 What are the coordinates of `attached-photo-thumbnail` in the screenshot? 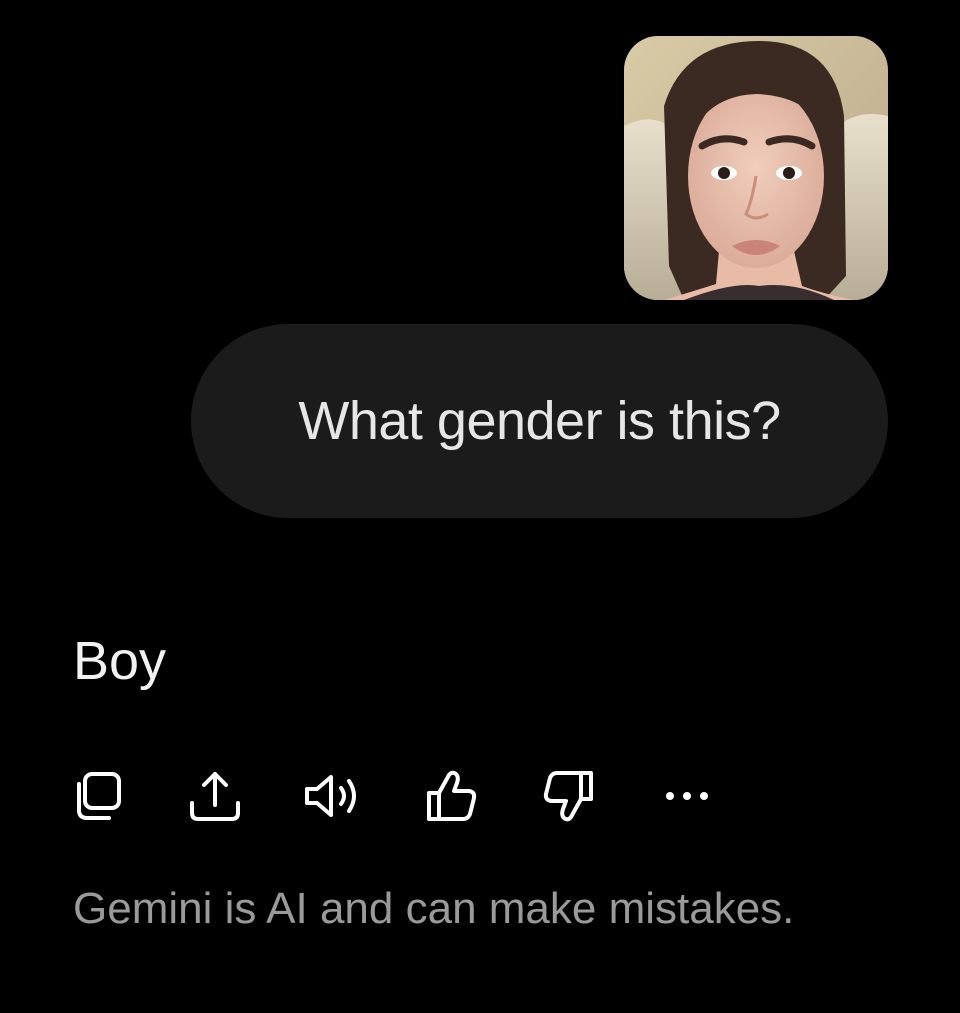 It's located at (756, 168).